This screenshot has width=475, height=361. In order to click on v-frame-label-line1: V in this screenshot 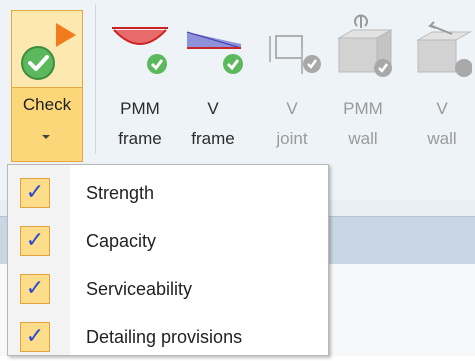, I will do `click(213, 108)`.